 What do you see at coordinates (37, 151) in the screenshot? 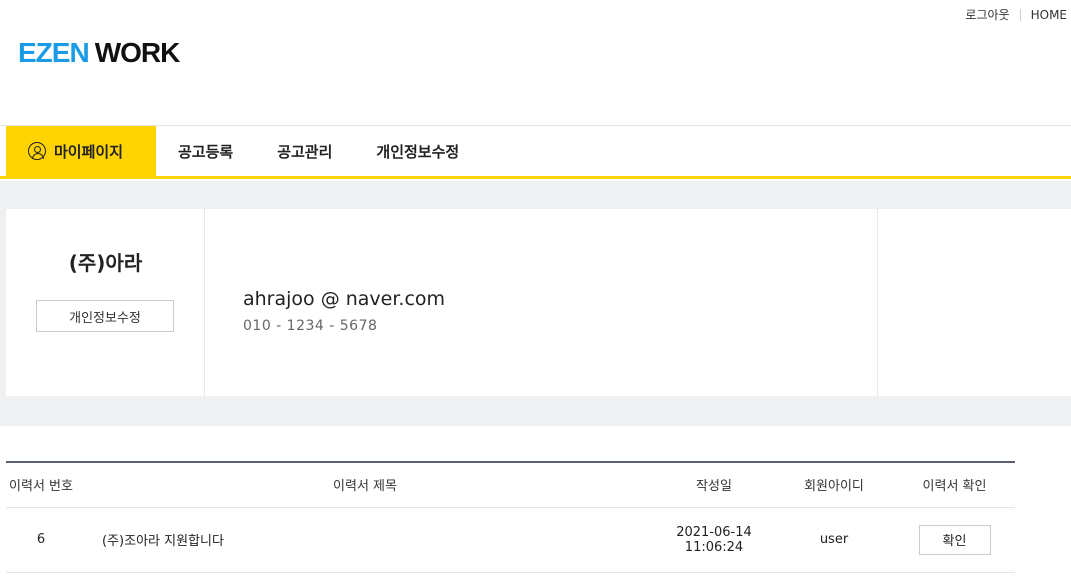
I see `user-icon` at bounding box center [37, 151].